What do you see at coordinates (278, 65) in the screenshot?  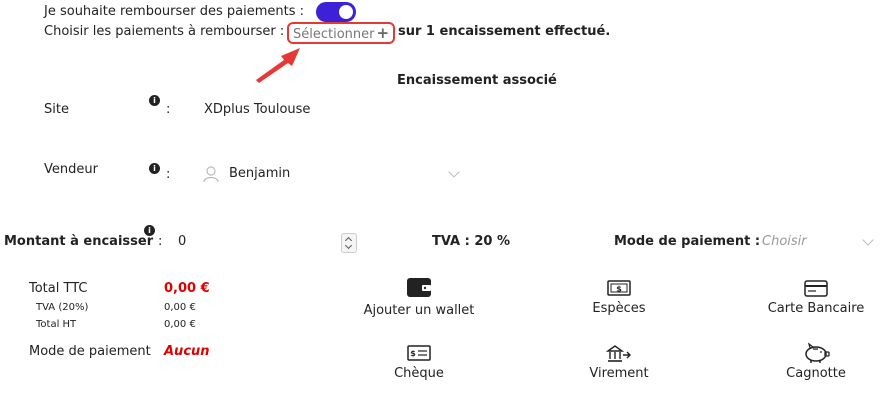 I see `annotation-arrow-icon` at bounding box center [278, 65].